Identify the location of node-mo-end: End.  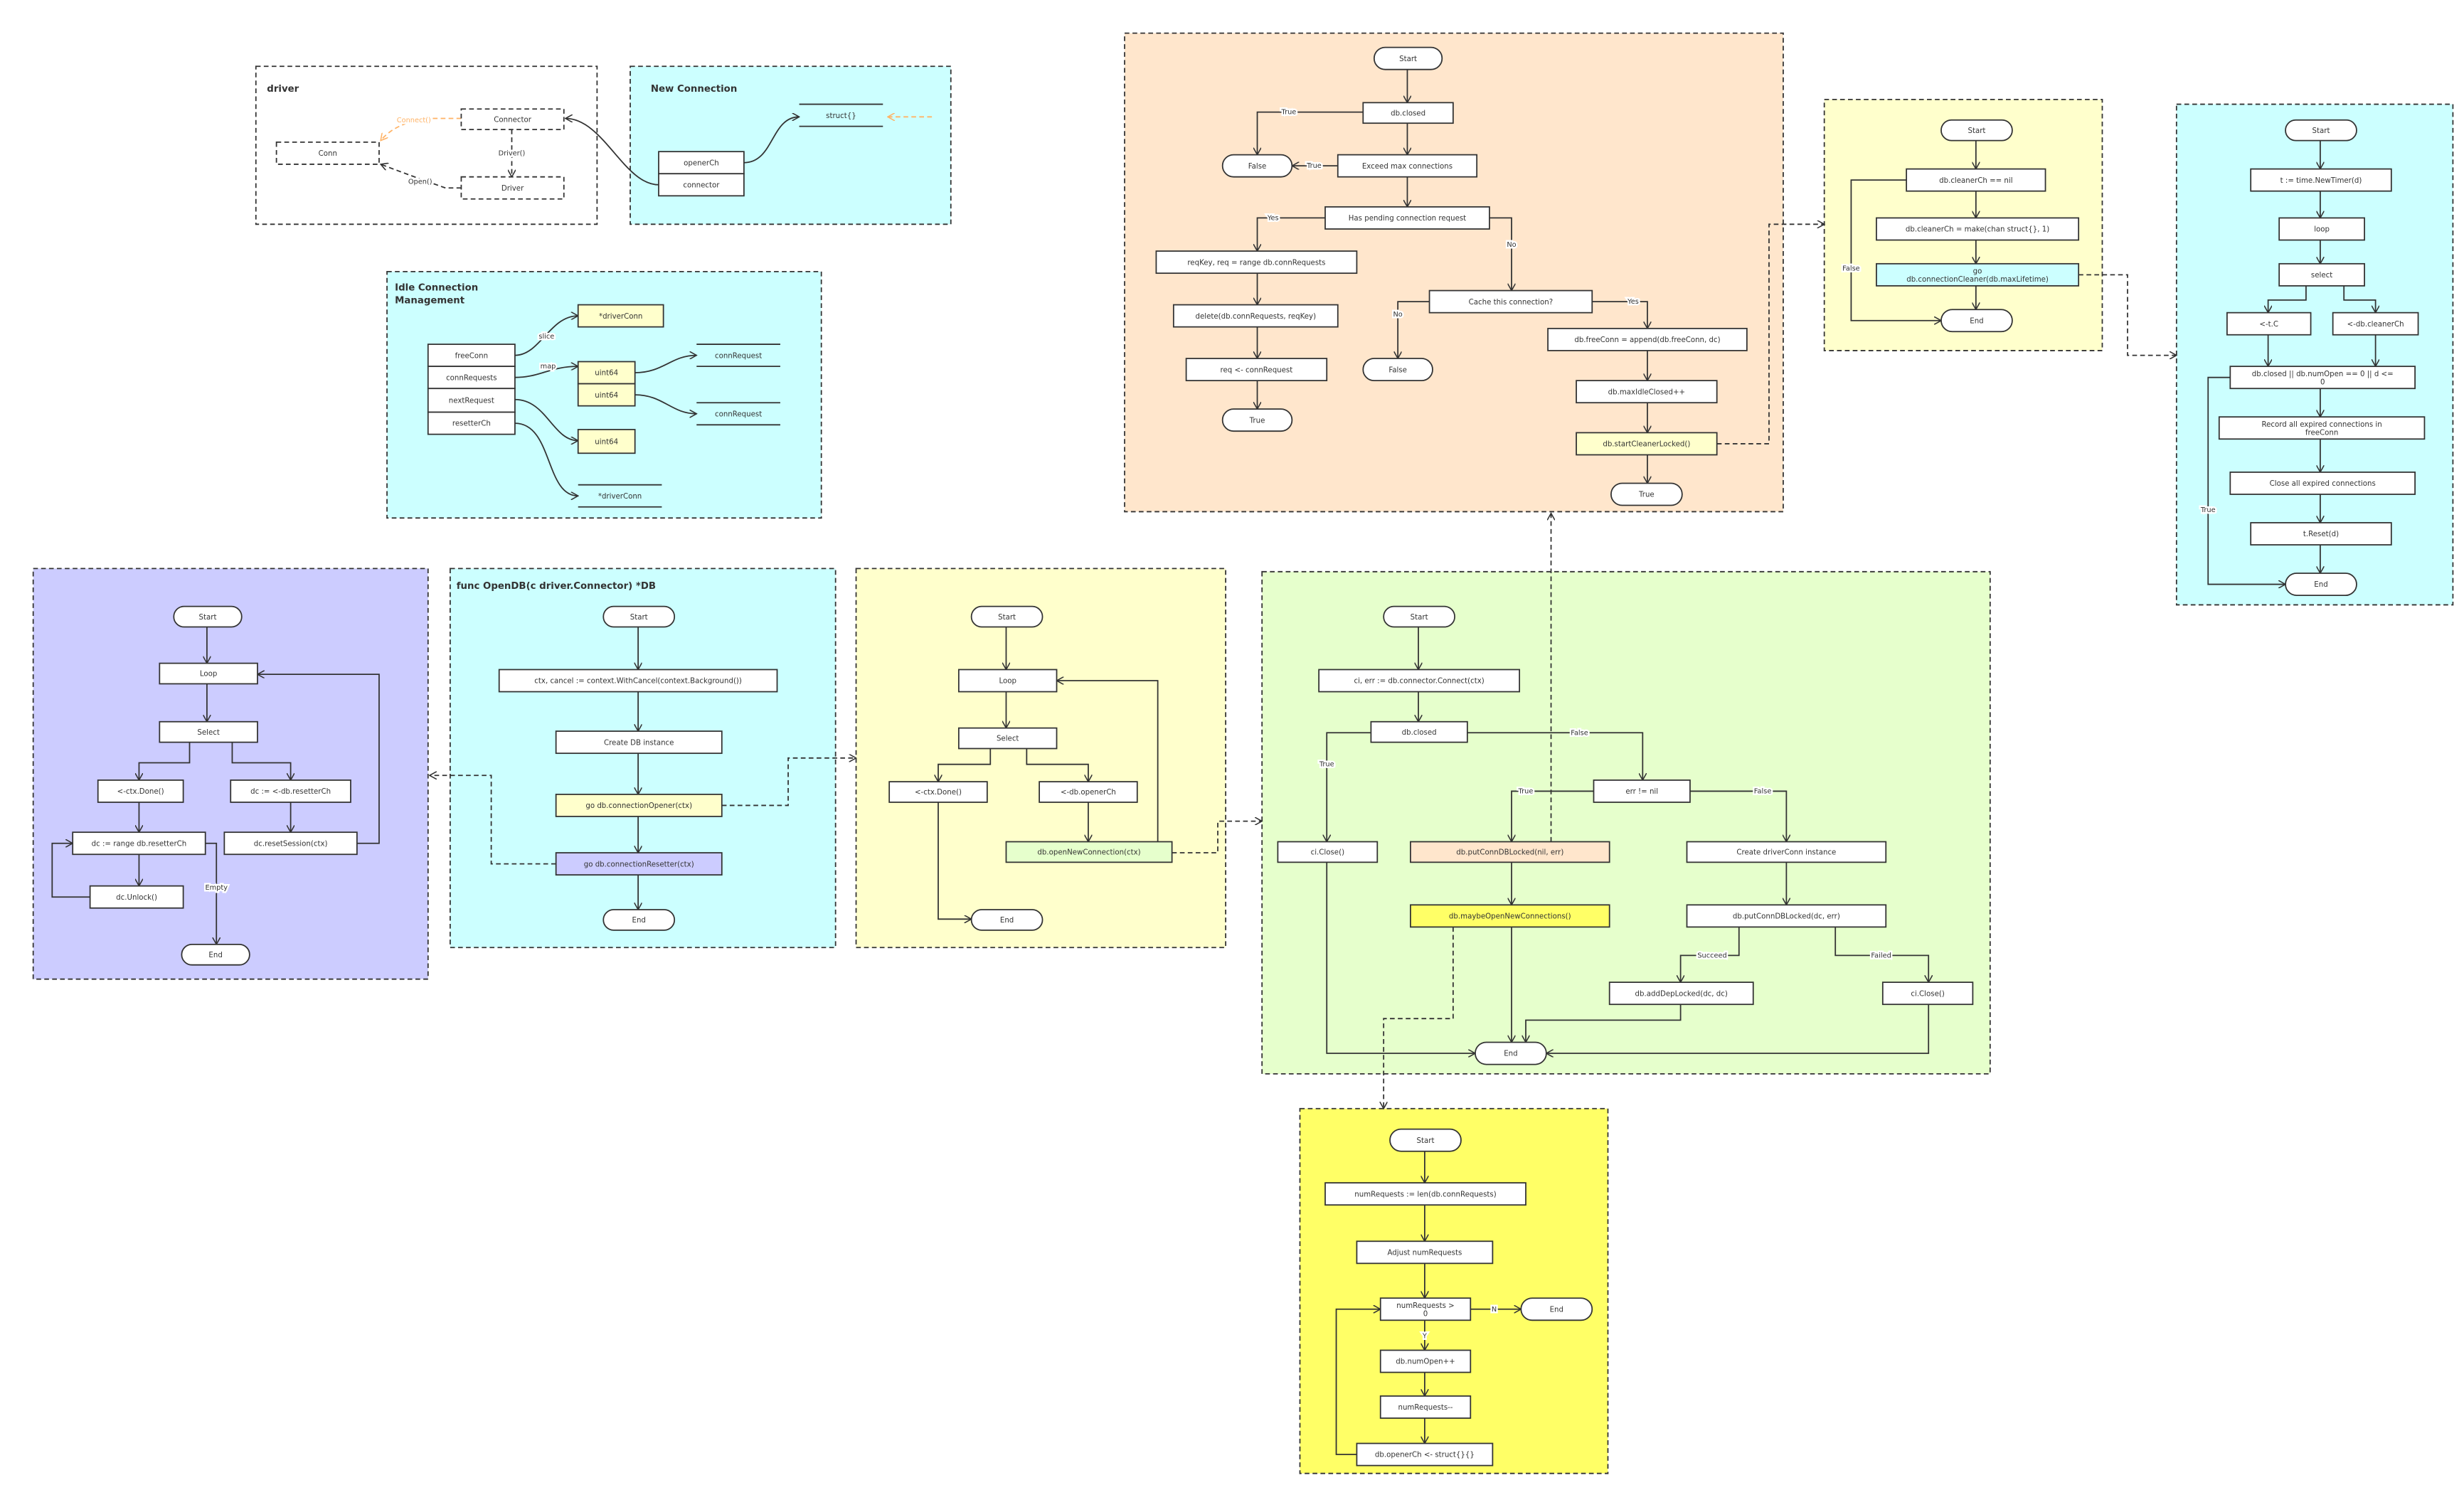
(1556, 1309).